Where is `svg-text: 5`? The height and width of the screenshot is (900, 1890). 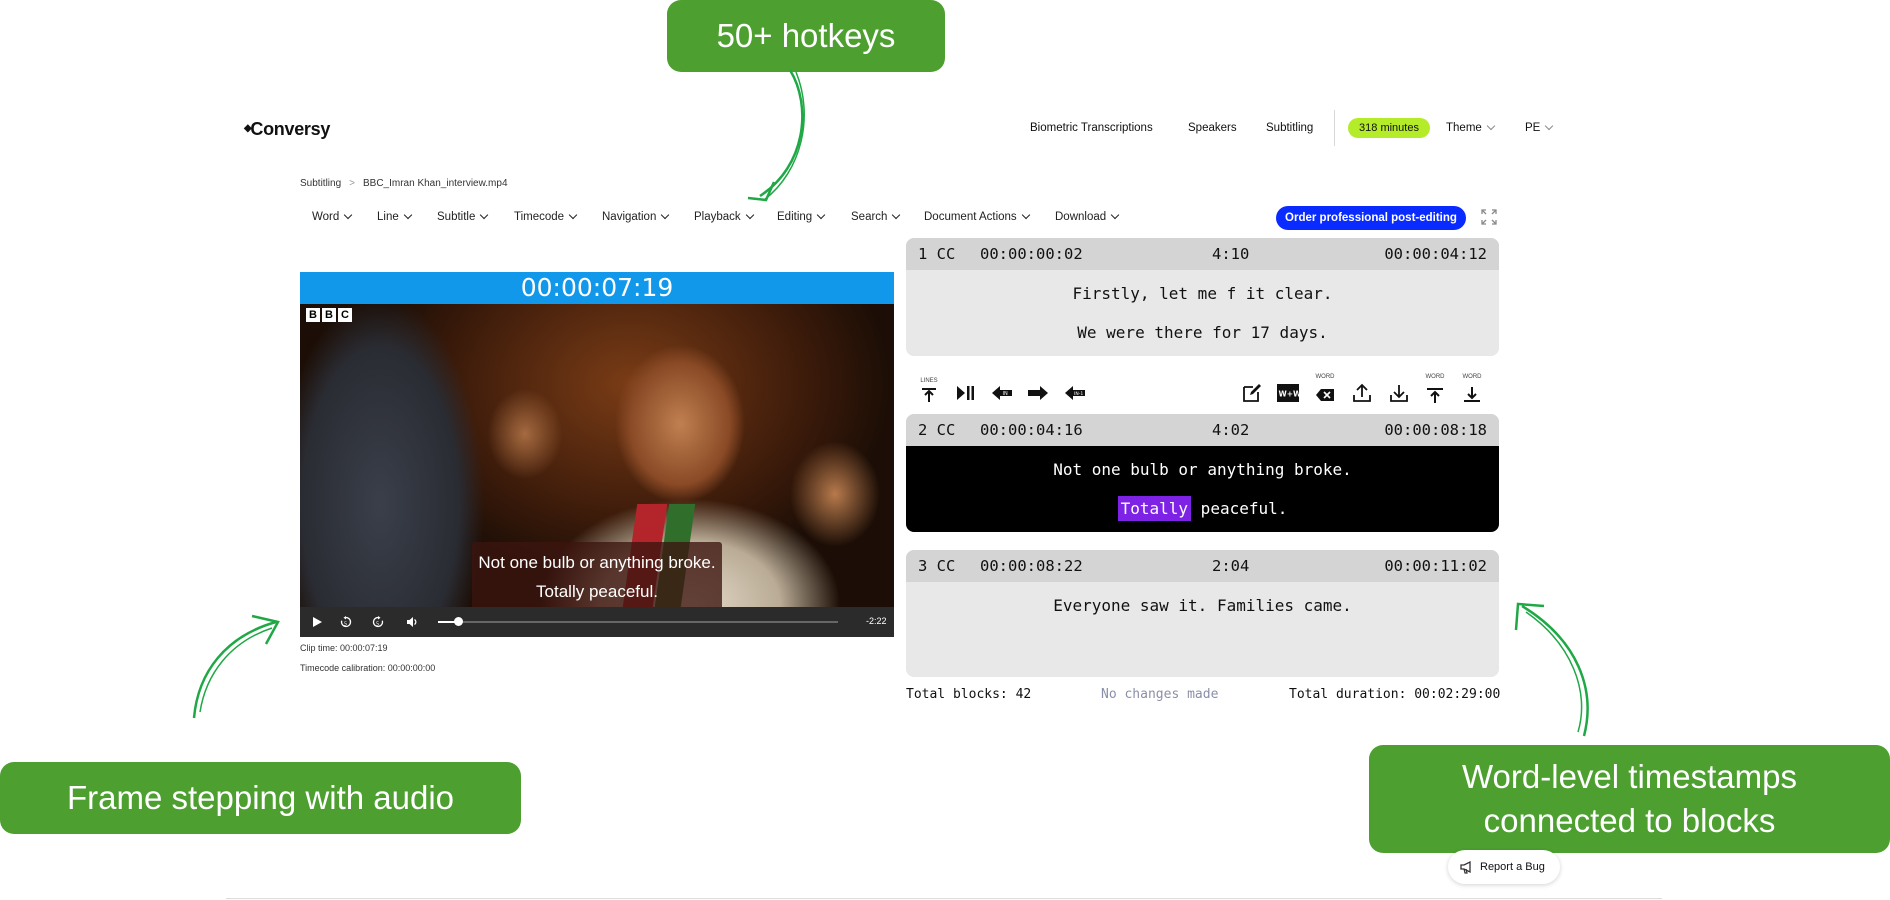
svg-text: 5 is located at coordinates (345, 625).